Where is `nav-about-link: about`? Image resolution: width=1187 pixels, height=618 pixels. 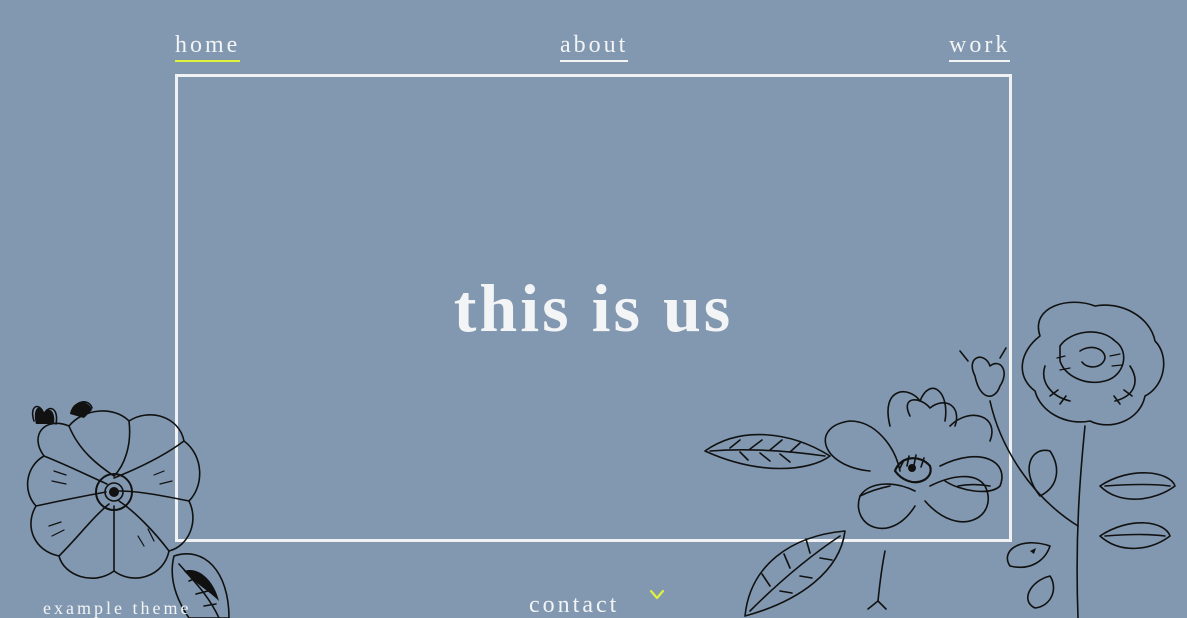 nav-about-link: about is located at coordinates (594, 46).